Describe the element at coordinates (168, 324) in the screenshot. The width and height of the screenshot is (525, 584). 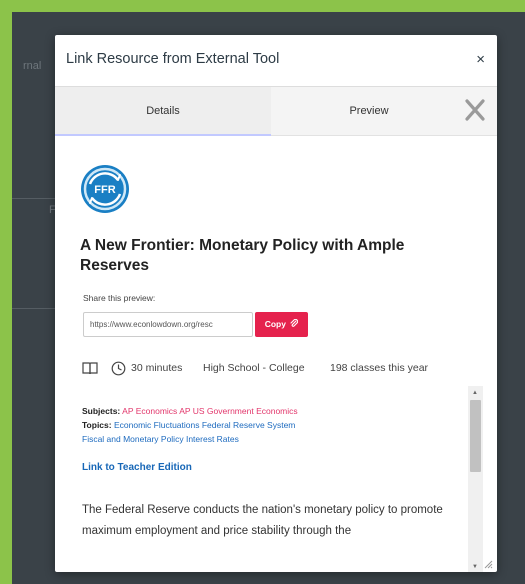
I see `share-url-input` at that location.